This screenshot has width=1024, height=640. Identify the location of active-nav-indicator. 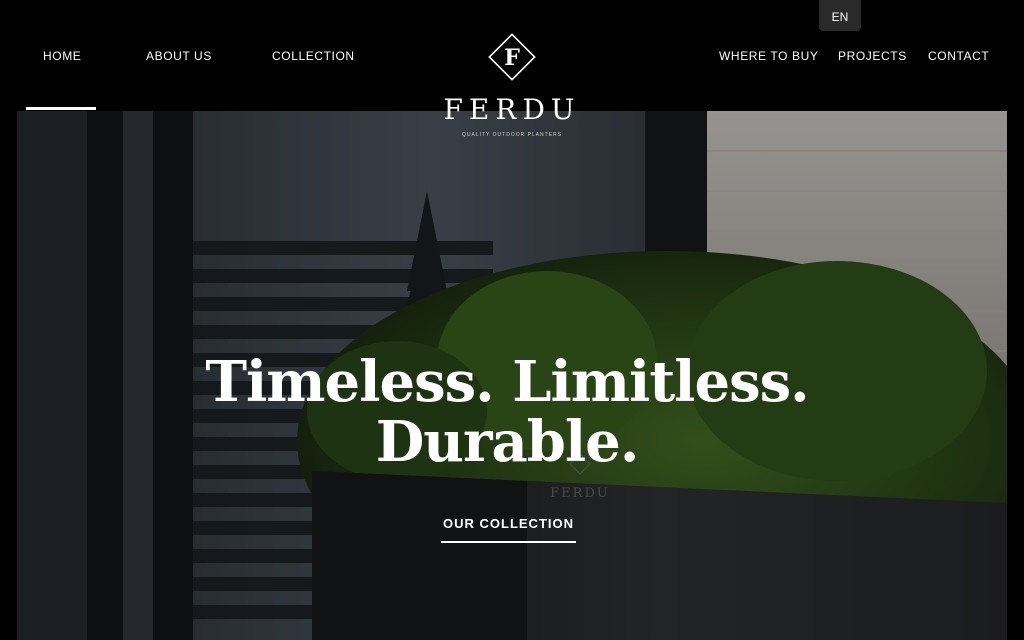
(61, 108).